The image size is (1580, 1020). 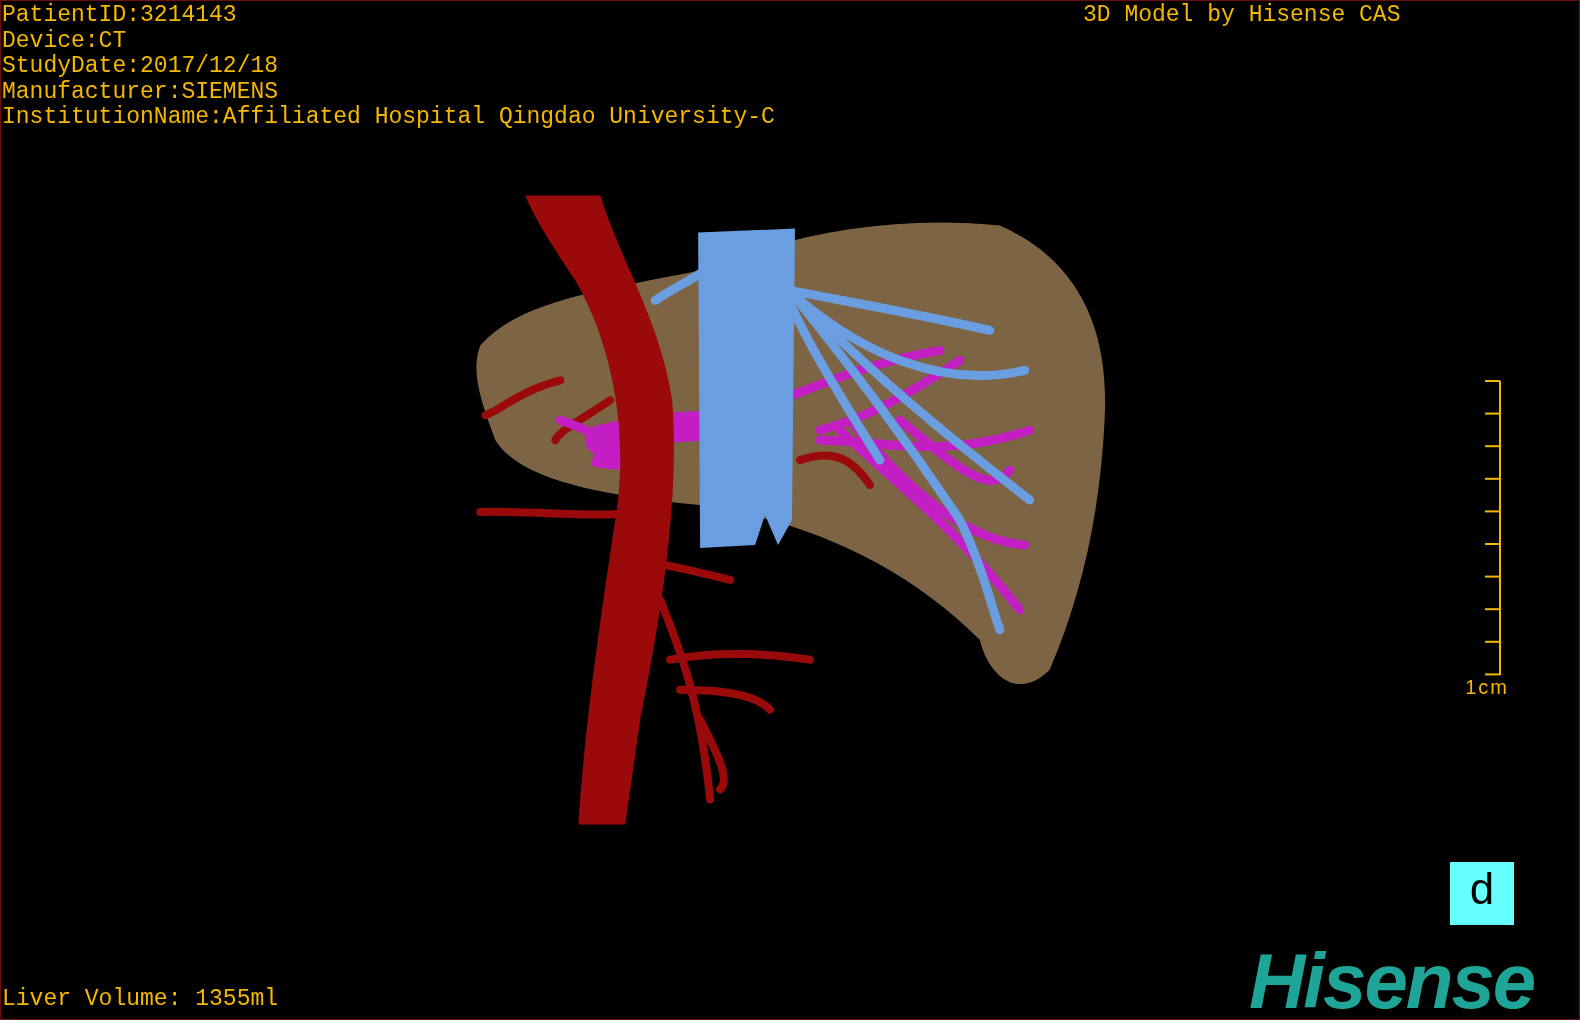 I want to click on patient-info-text: InstitutionName:Affiliated Hospital Qingdao University-C, so click(x=388, y=118).